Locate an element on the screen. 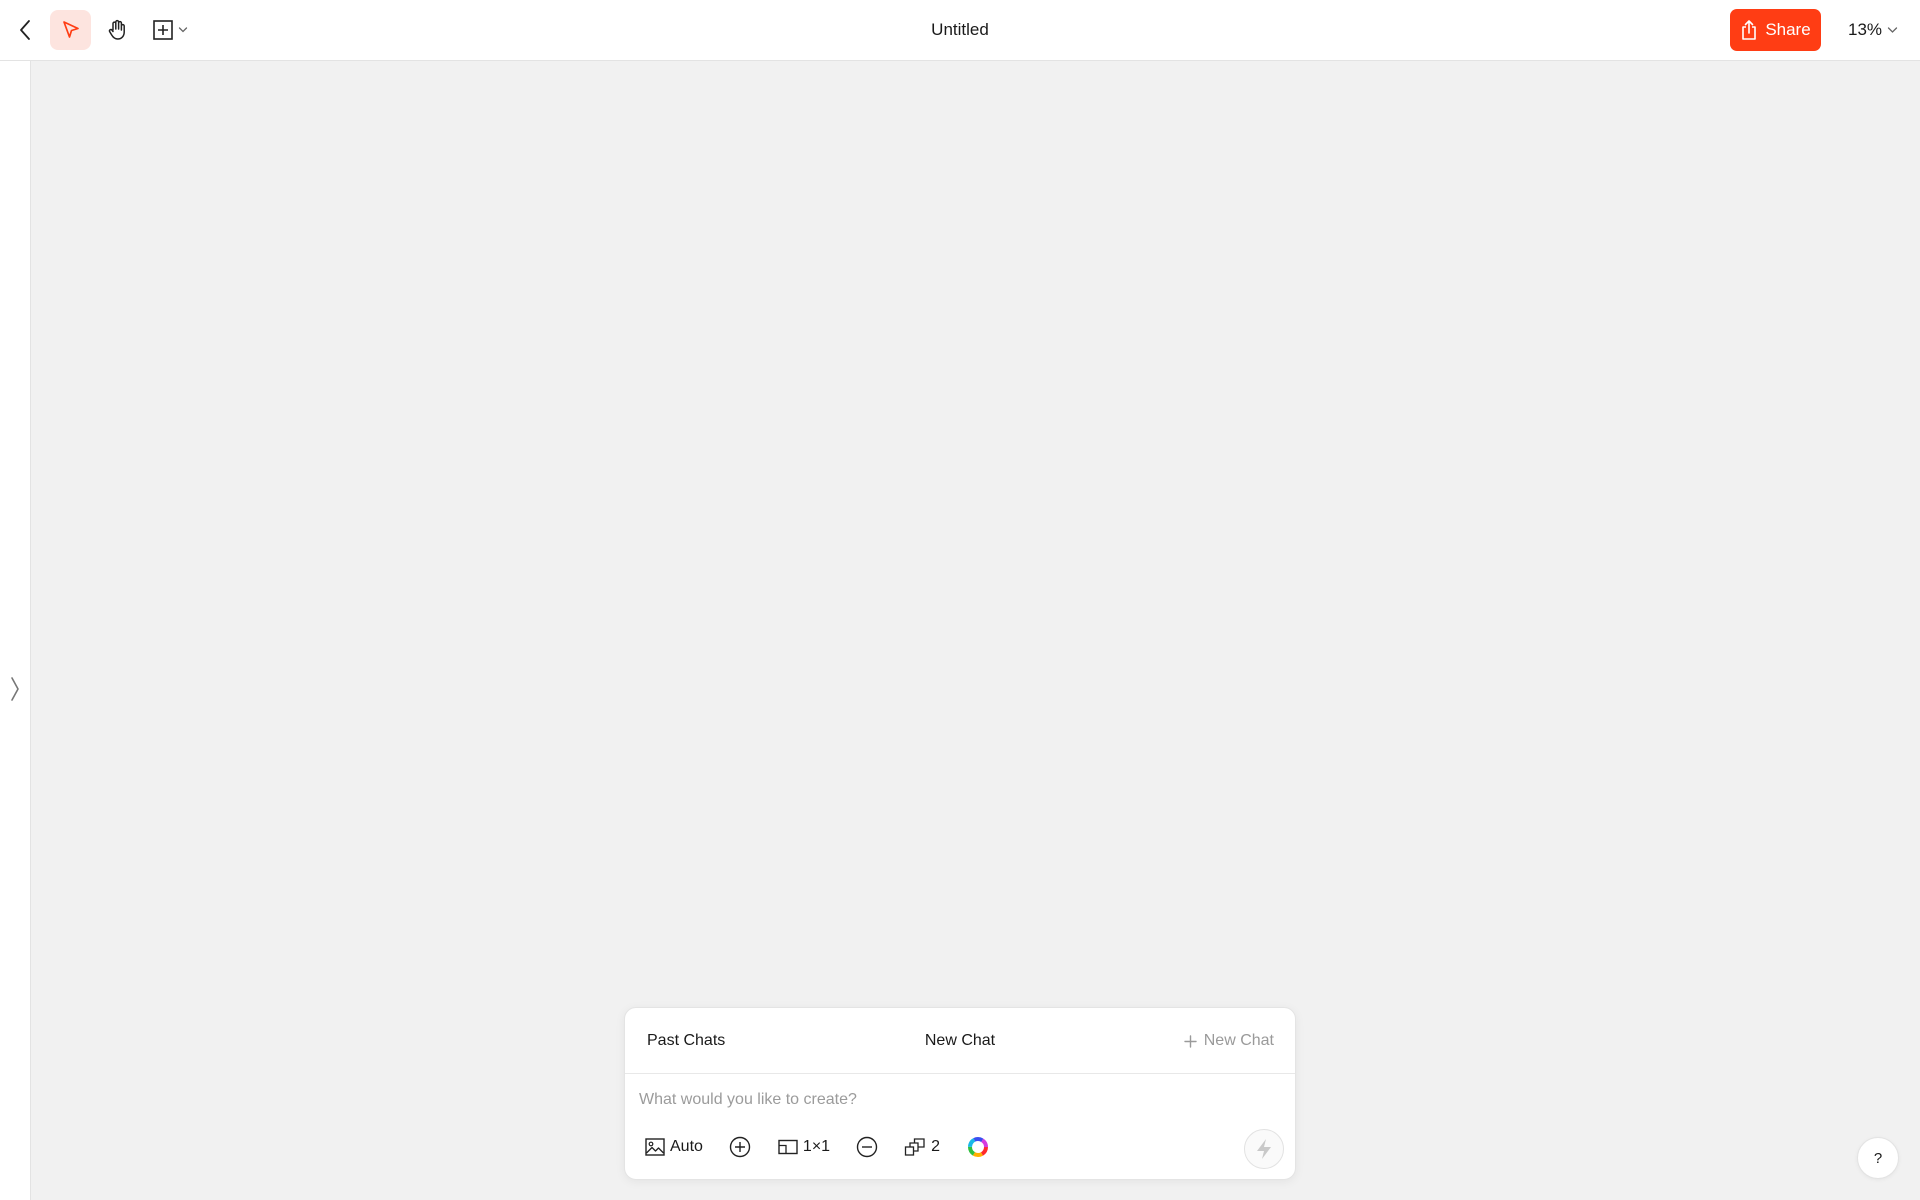 The height and width of the screenshot is (1200, 1920). aspect-ratio-label: 1×1 is located at coordinates (816, 1146).